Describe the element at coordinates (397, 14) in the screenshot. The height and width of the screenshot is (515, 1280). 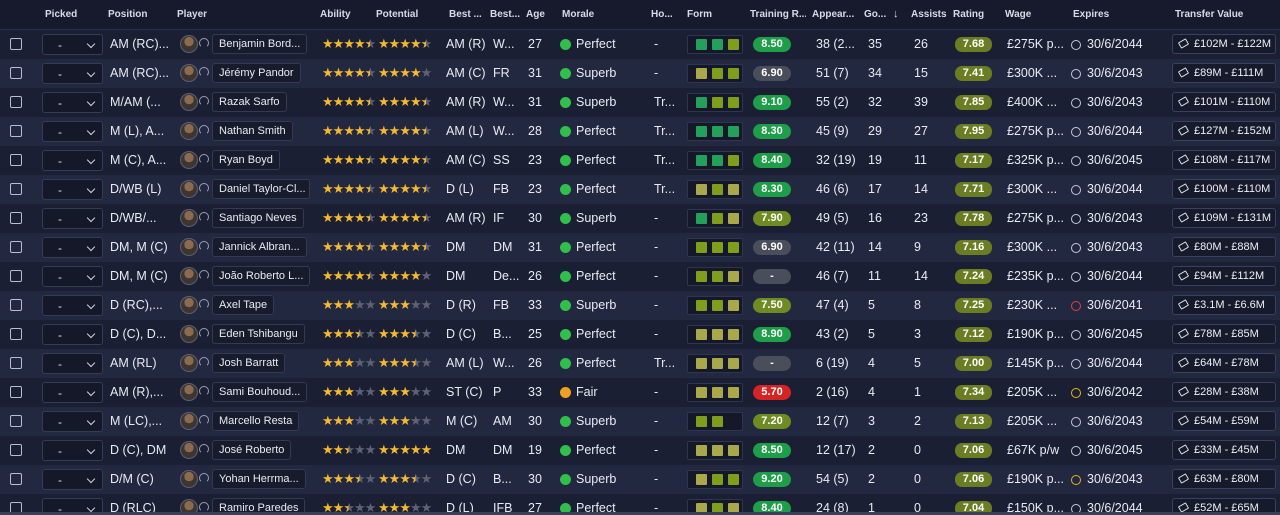
I see `header-potential: Potential` at that location.